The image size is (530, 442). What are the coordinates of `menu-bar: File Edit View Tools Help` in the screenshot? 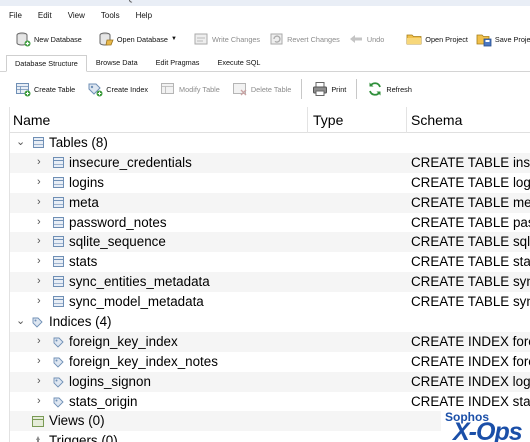 It's located at (265, 16).